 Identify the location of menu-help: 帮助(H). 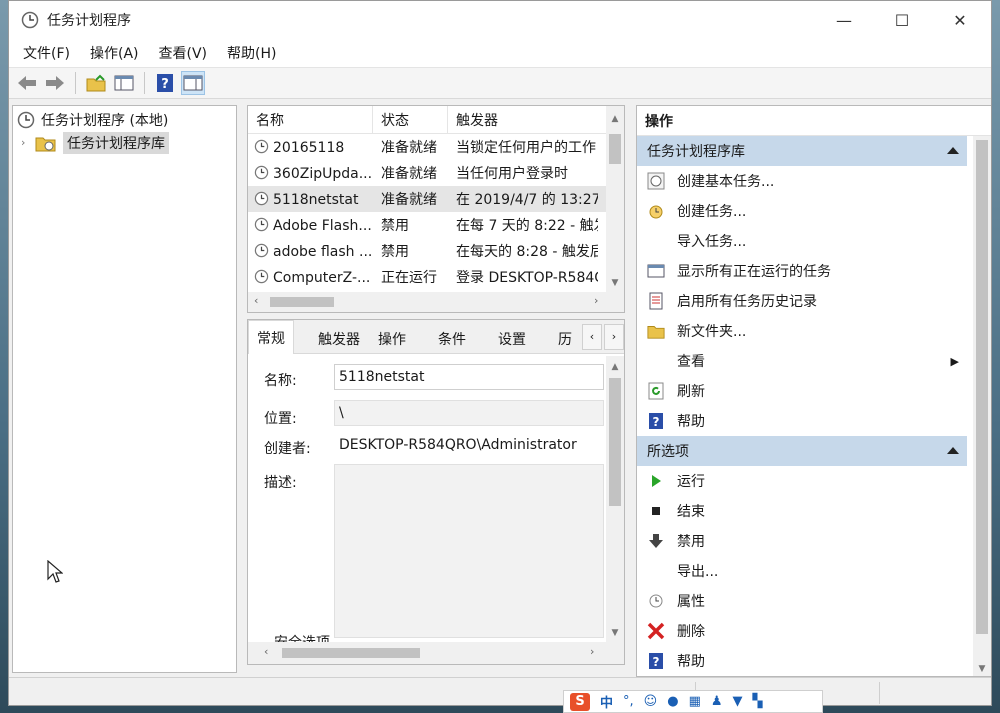
(251, 53).